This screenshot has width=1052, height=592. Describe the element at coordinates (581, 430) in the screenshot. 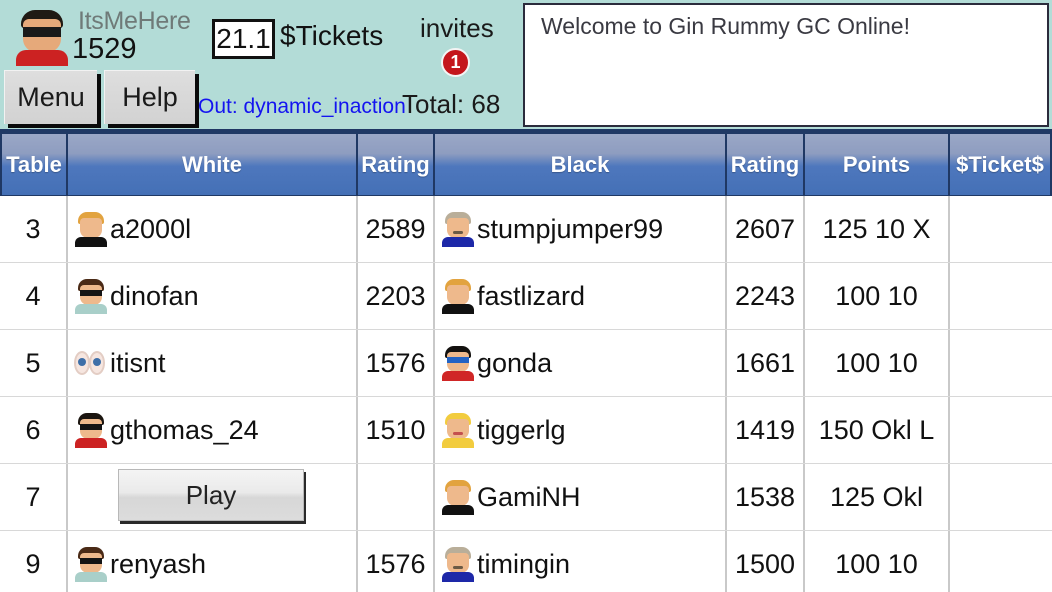

I see `cell-black-player: tiggerlg` at that location.